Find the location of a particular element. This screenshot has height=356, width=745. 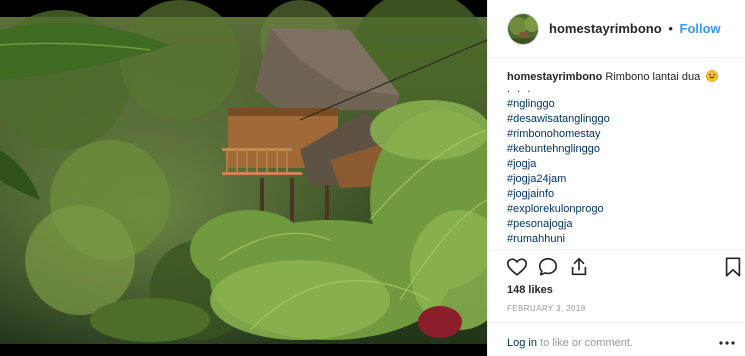

hashtag-link: #pesonajogja is located at coordinates (623, 224).